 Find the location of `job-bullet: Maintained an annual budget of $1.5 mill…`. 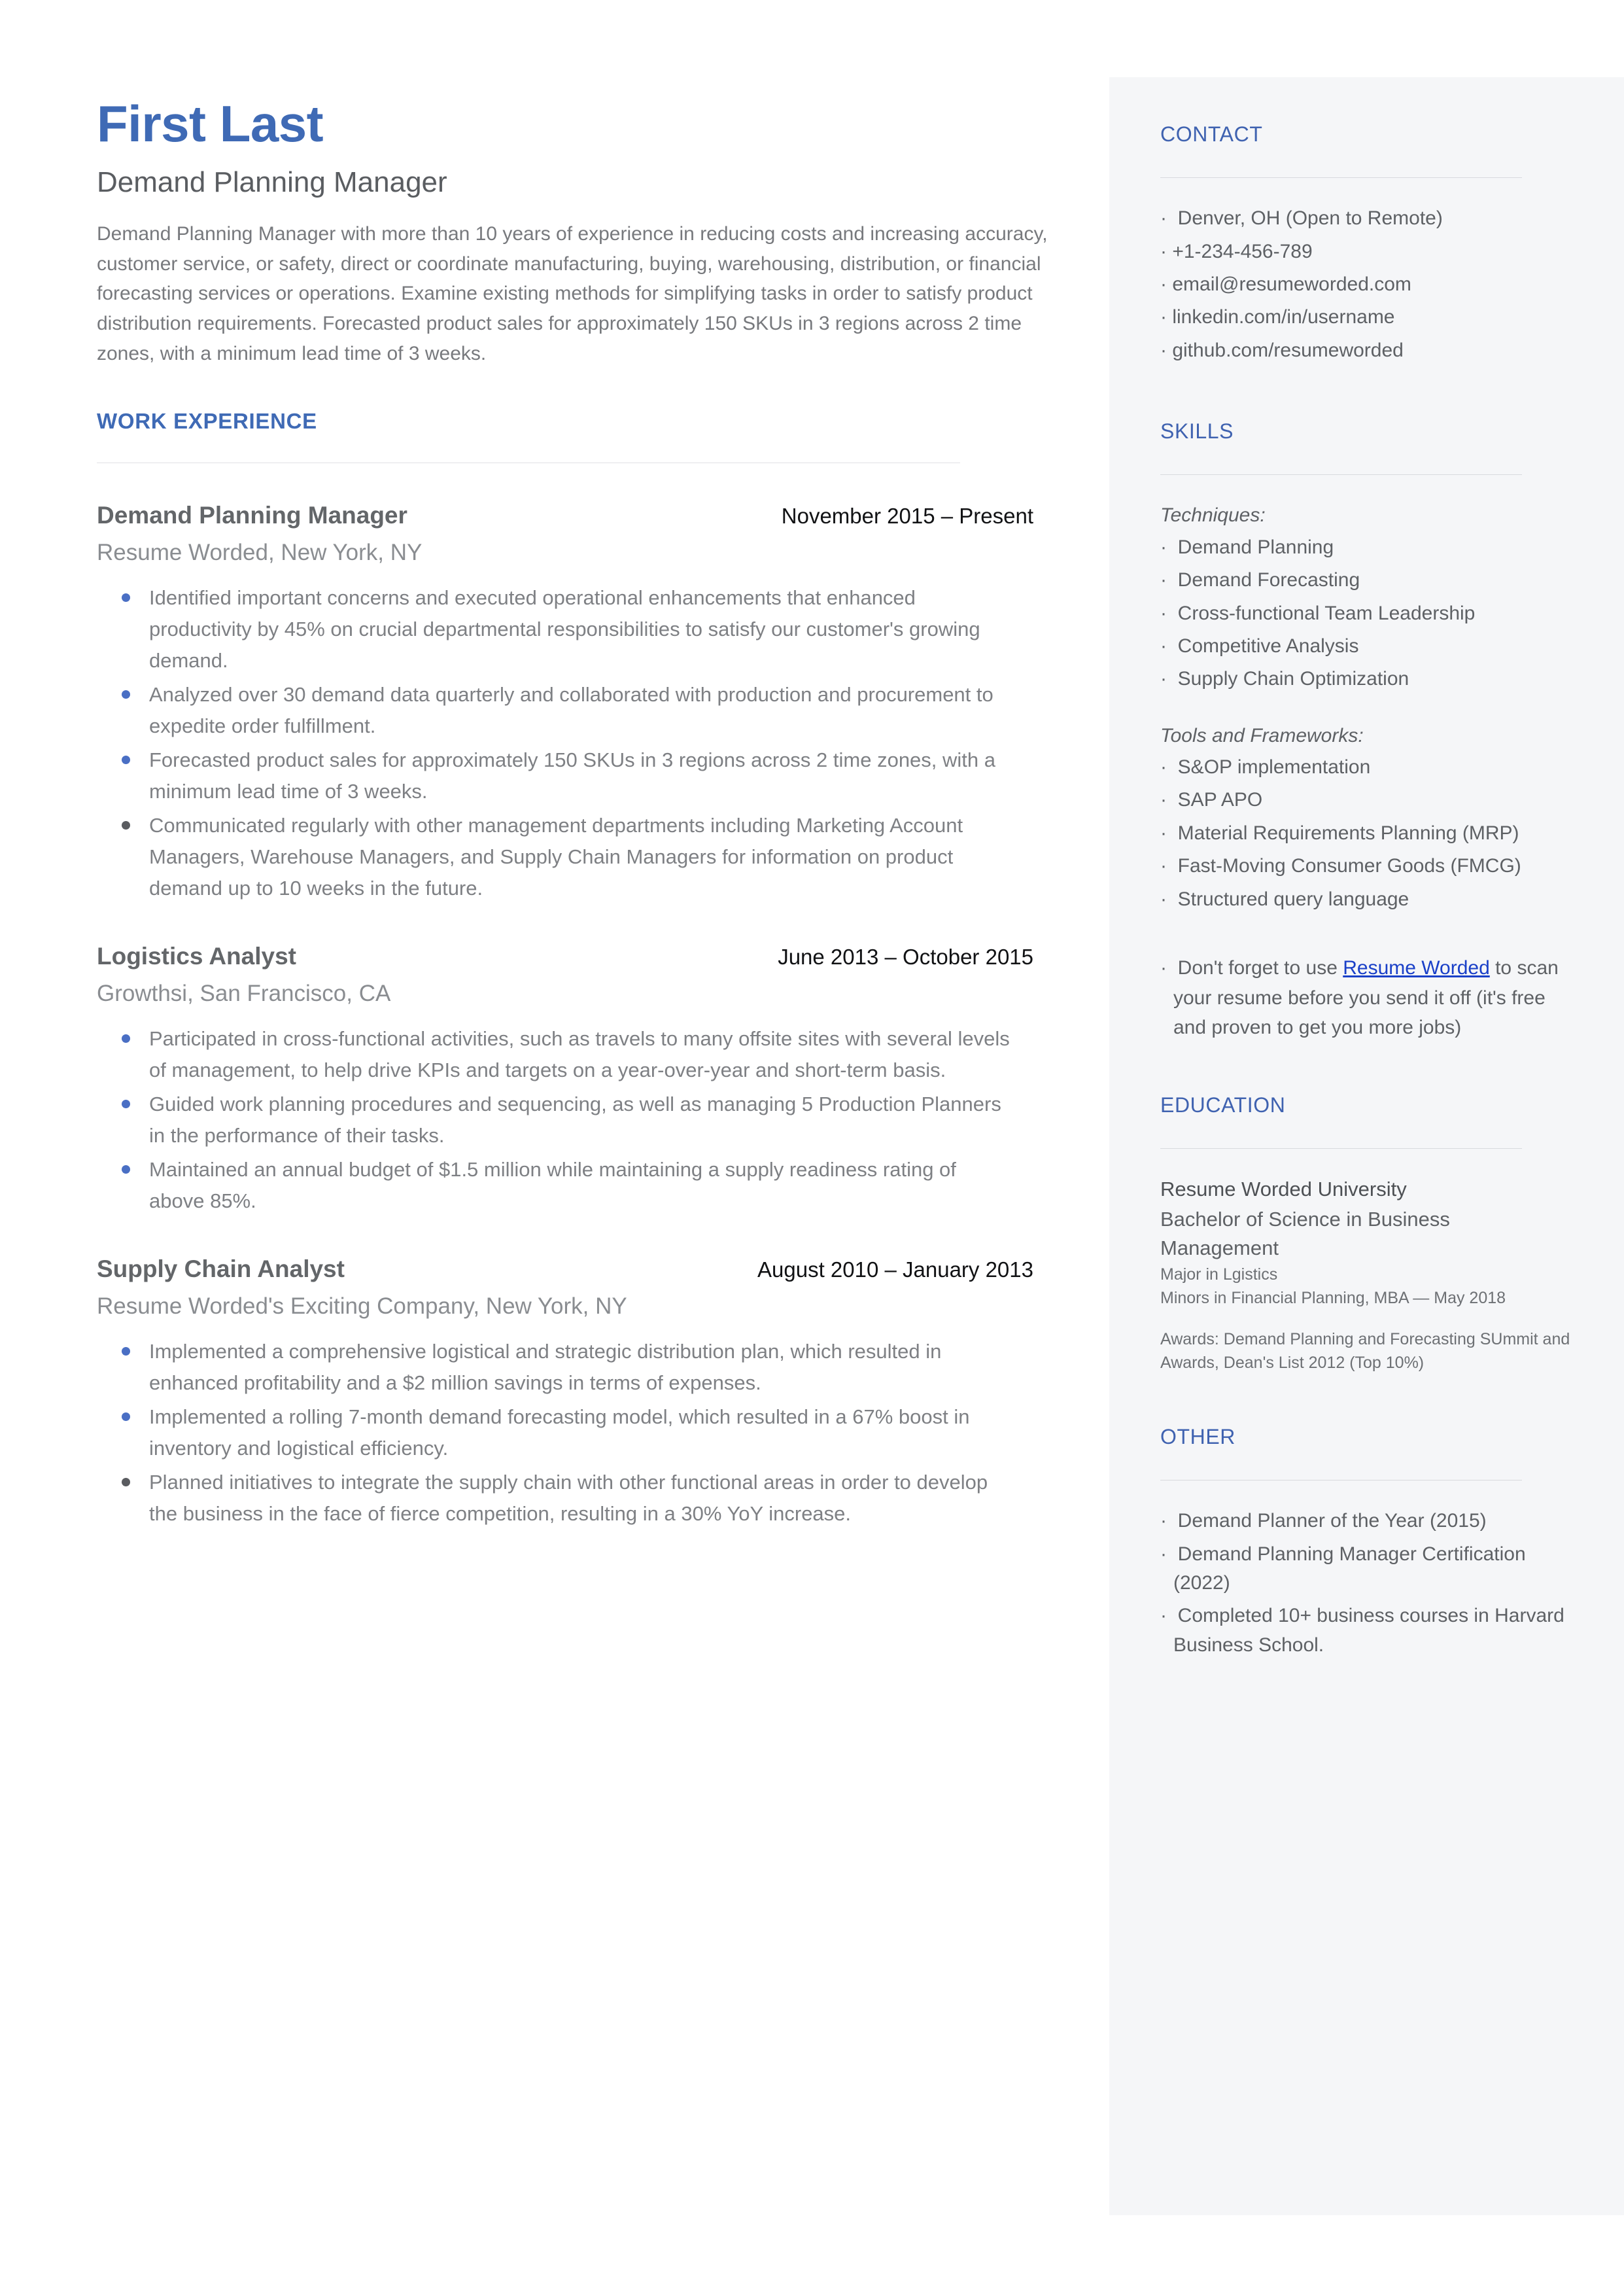

job-bullet: Maintained an annual budget of $1.5 mill… is located at coordinates (554, 1185).